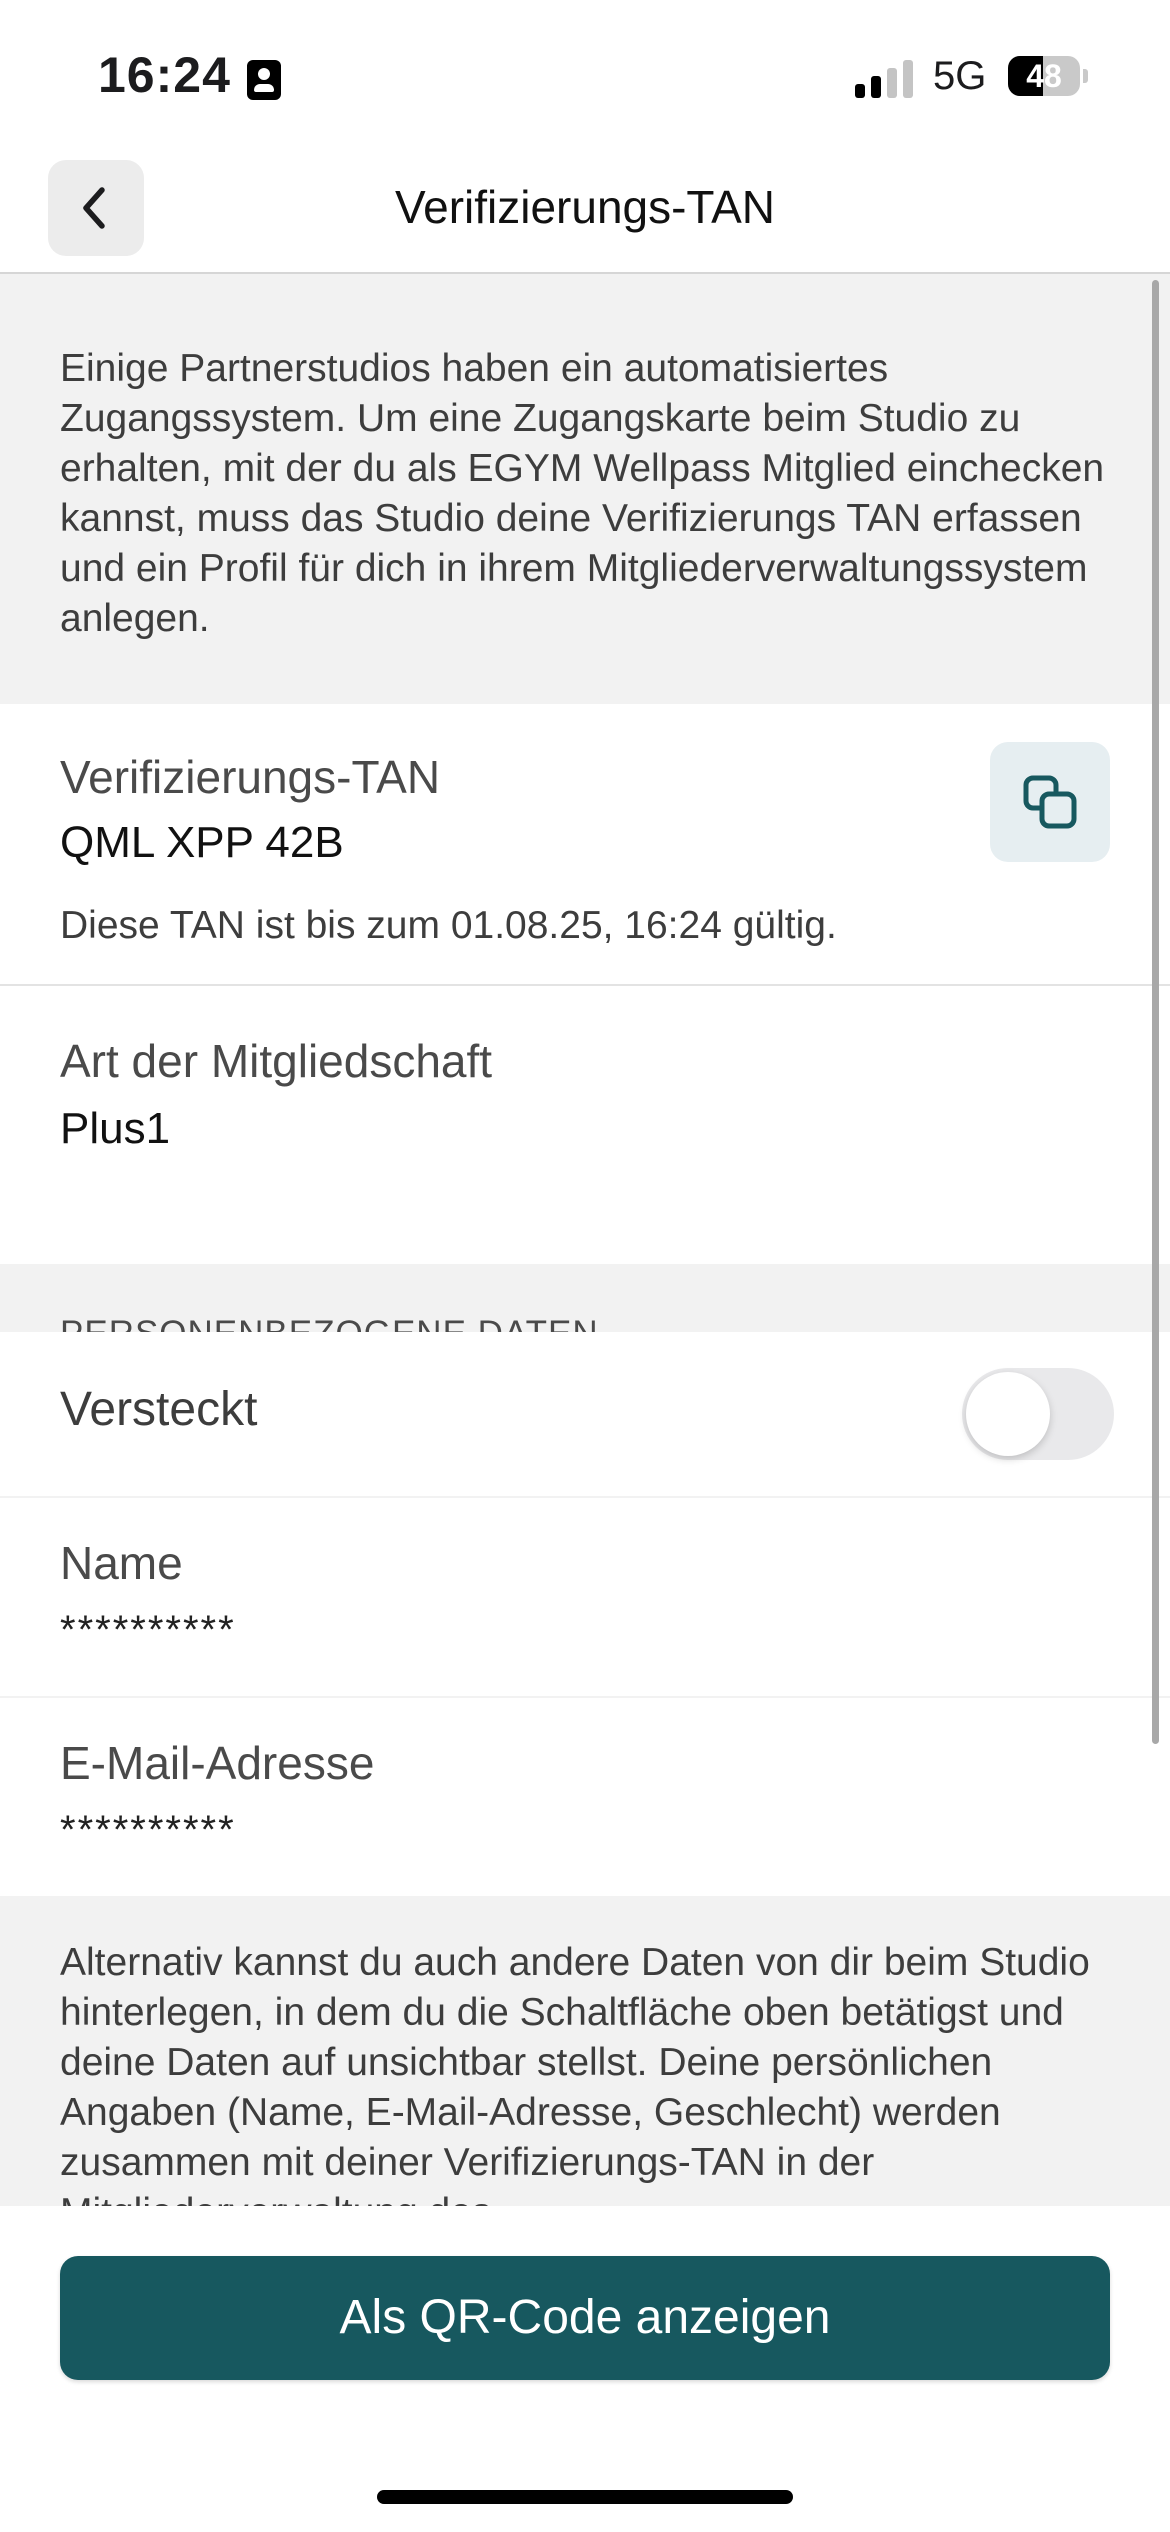 The image size is (1170, 2532). I want to click on battery-icon: 48, so click(1048, 76).